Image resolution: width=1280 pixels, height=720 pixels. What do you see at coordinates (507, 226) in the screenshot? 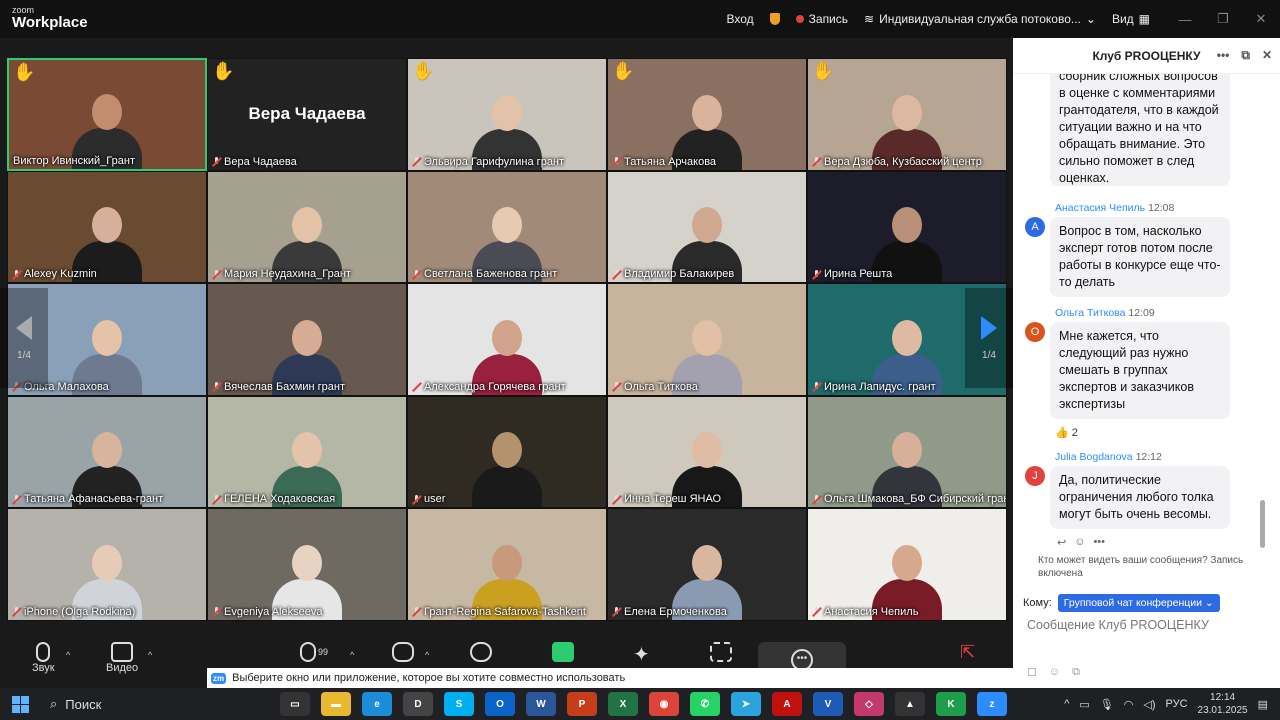
I see `participant-tile: Светлана Баженова грант` at bounding box center [507, 226].